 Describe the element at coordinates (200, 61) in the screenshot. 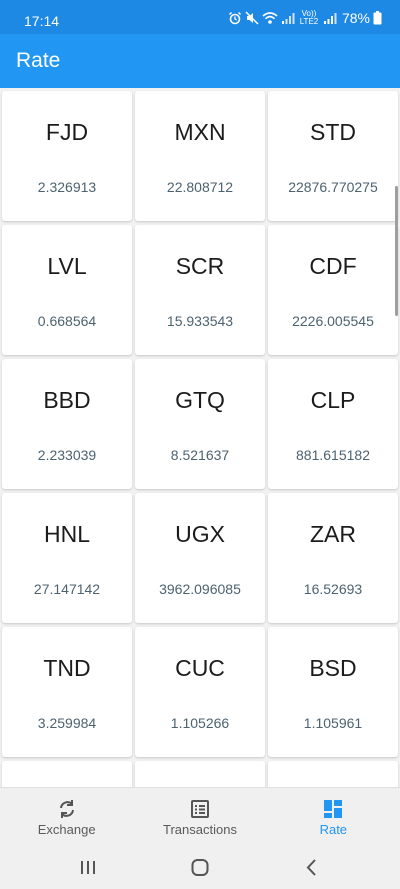

I see `app-bar: Rate` at that location.